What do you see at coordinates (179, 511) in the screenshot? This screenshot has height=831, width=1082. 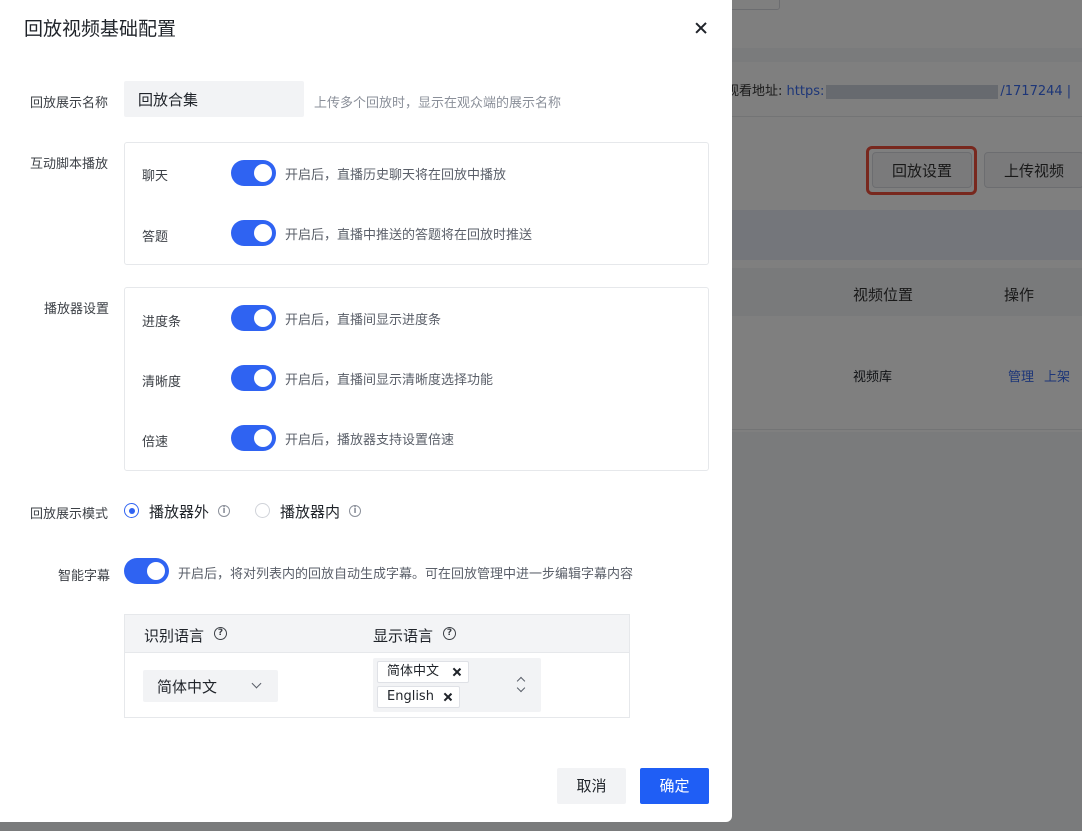 I see `radio-outside-player-label: 播放器外` at bounding box center [179, 511].